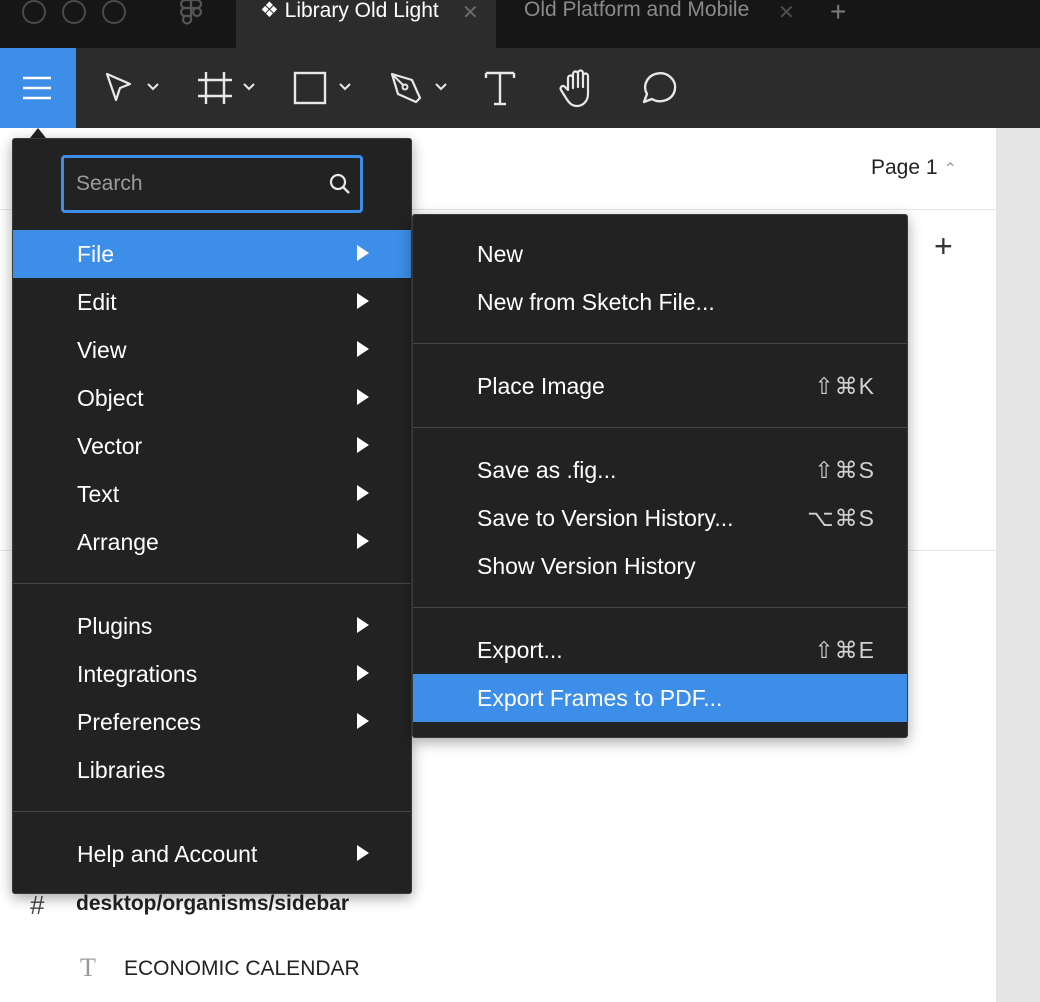 This screenshot has width=1040, height=1002. What do you see at coordinates (574, 88) in the screenshot?
I see `hand-tool-icon` at bounding box center [574, 88].